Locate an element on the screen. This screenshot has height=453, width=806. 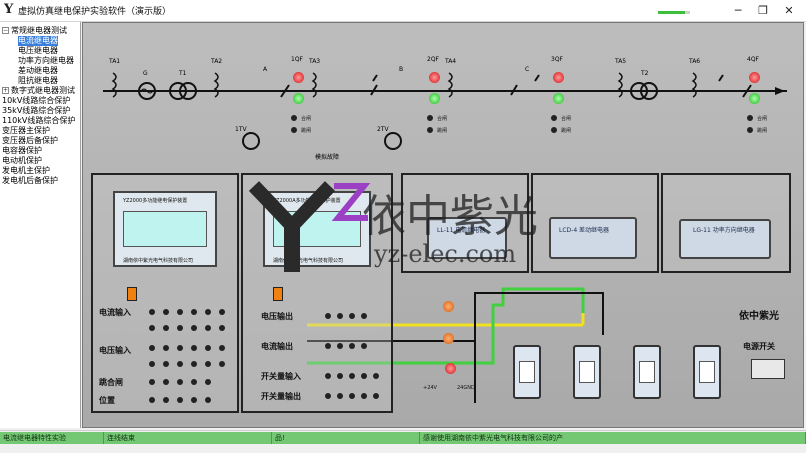
breaker-closed-lamp is located at coordinates (754, 77).